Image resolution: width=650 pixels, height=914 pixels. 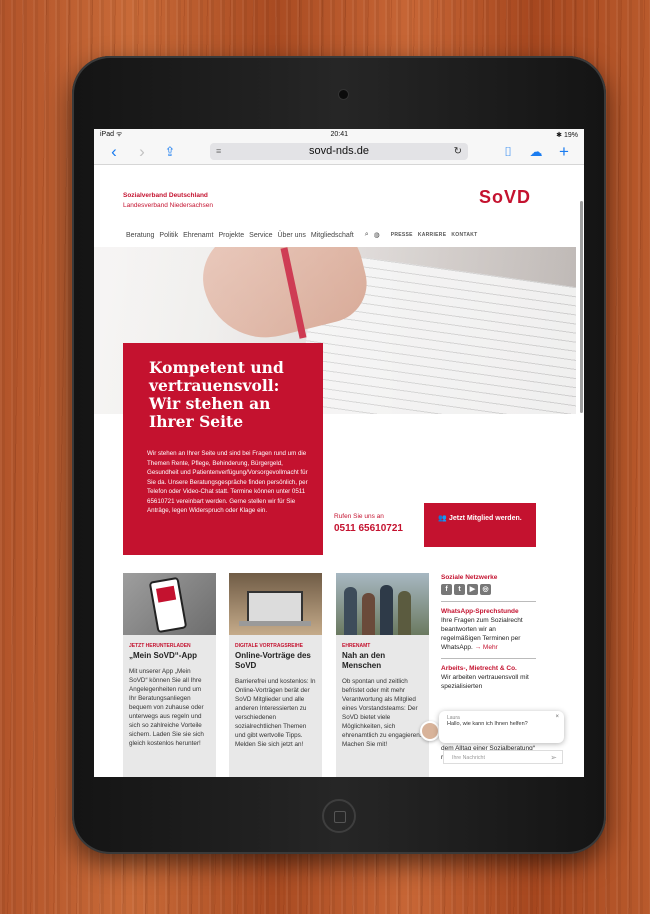 What do you see at coordinates (368, 528) in the screenshot?
I see `call-number: 0511 65610721` at bounding box center [368, 528].